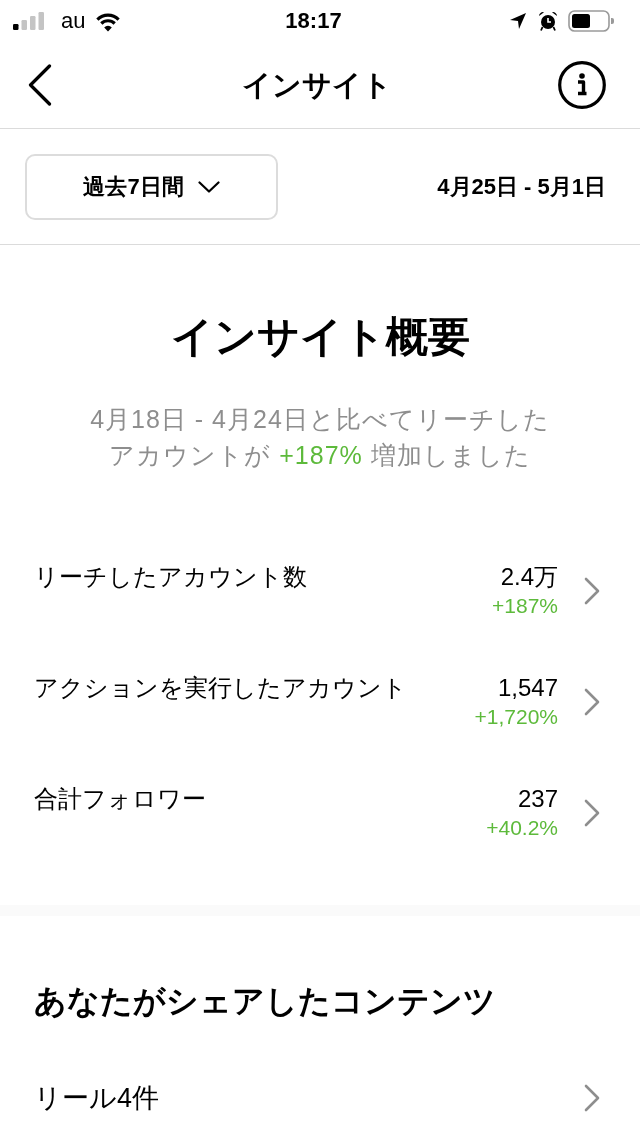 This screenshot has width=640, height=1136. I want to click on alarm-clock-icon, so click(548, 21).